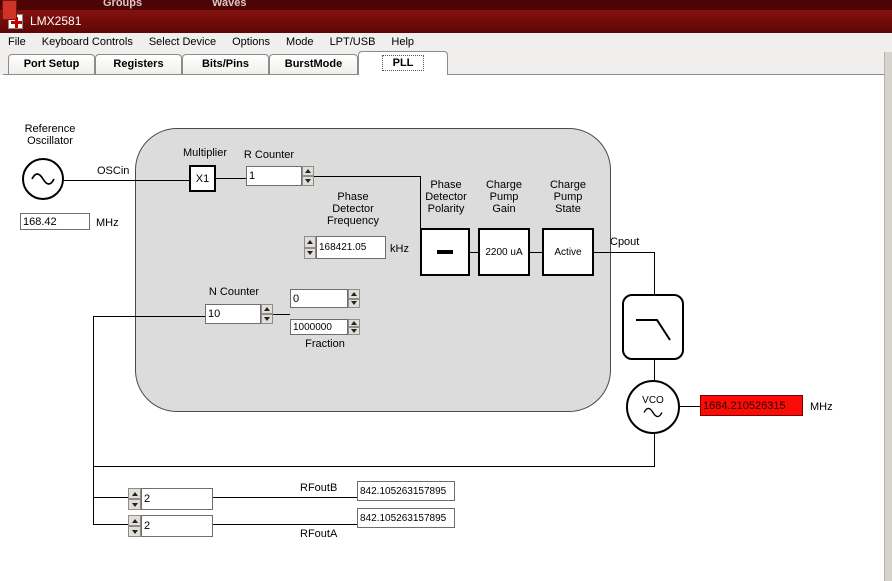 The width and height of the screenshot is (892, 581). Describe the element at coordinates (504, 252) in the screenshot. I see `charge-pump-gain-box: 2200 uA` at that location.